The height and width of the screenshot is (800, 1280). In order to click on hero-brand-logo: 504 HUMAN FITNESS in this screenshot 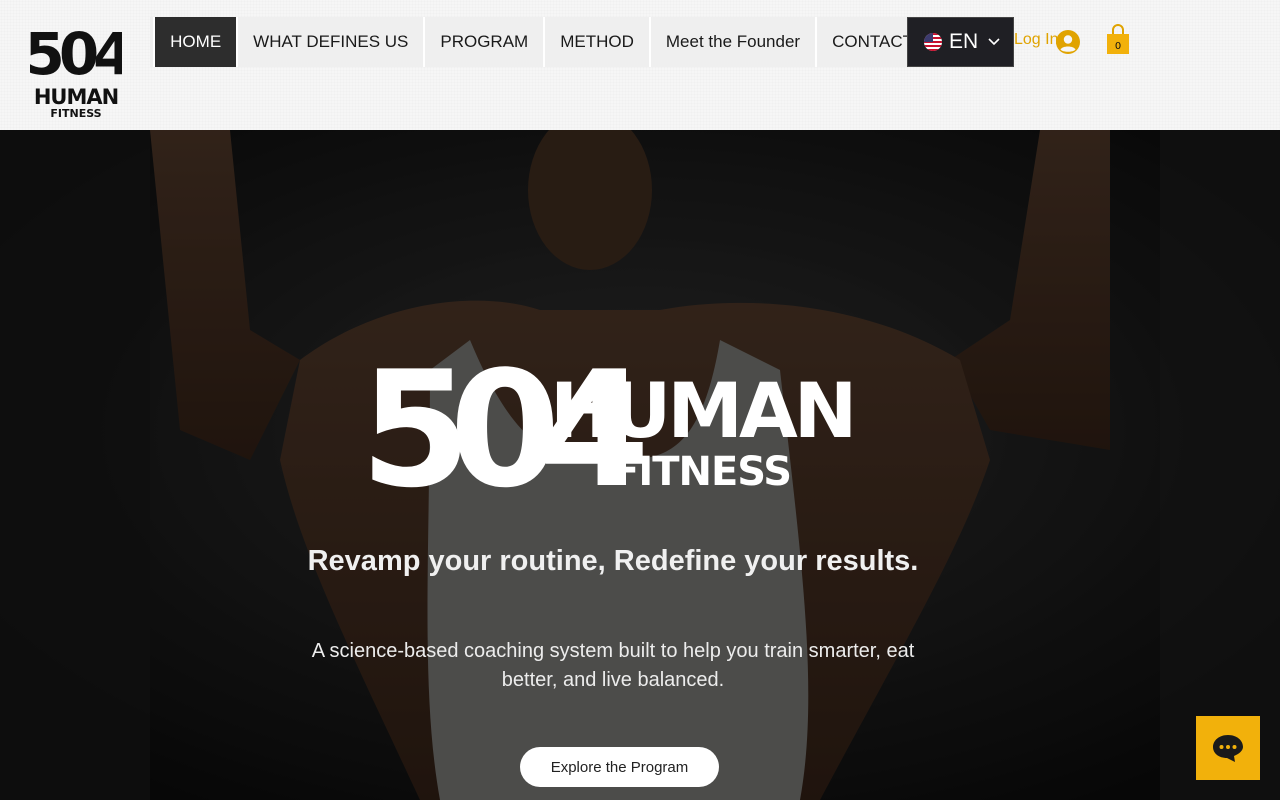, I will do `click(608, 430)`.